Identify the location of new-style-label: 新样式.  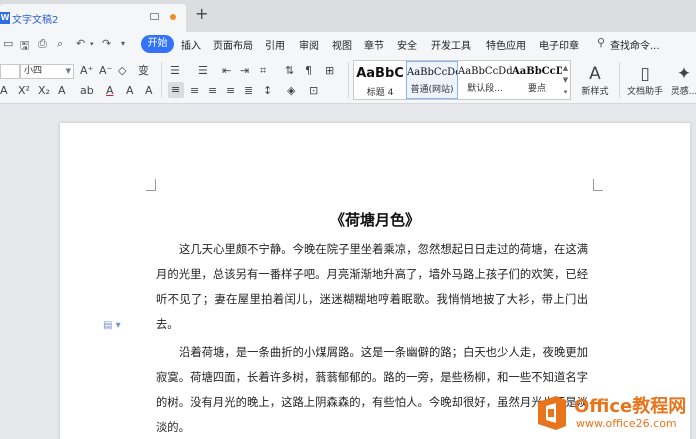
(595, 92).